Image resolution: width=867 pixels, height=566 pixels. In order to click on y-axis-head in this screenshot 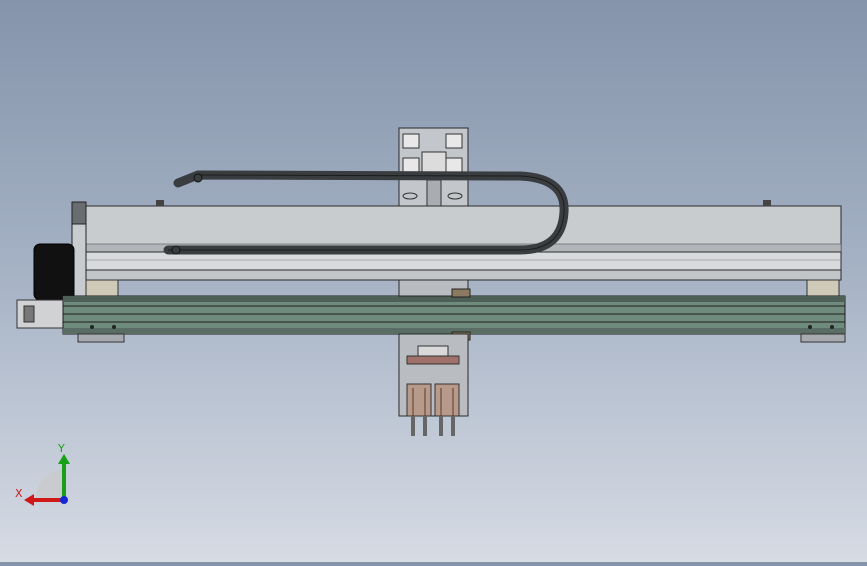, I will do `click(64, 459)`.